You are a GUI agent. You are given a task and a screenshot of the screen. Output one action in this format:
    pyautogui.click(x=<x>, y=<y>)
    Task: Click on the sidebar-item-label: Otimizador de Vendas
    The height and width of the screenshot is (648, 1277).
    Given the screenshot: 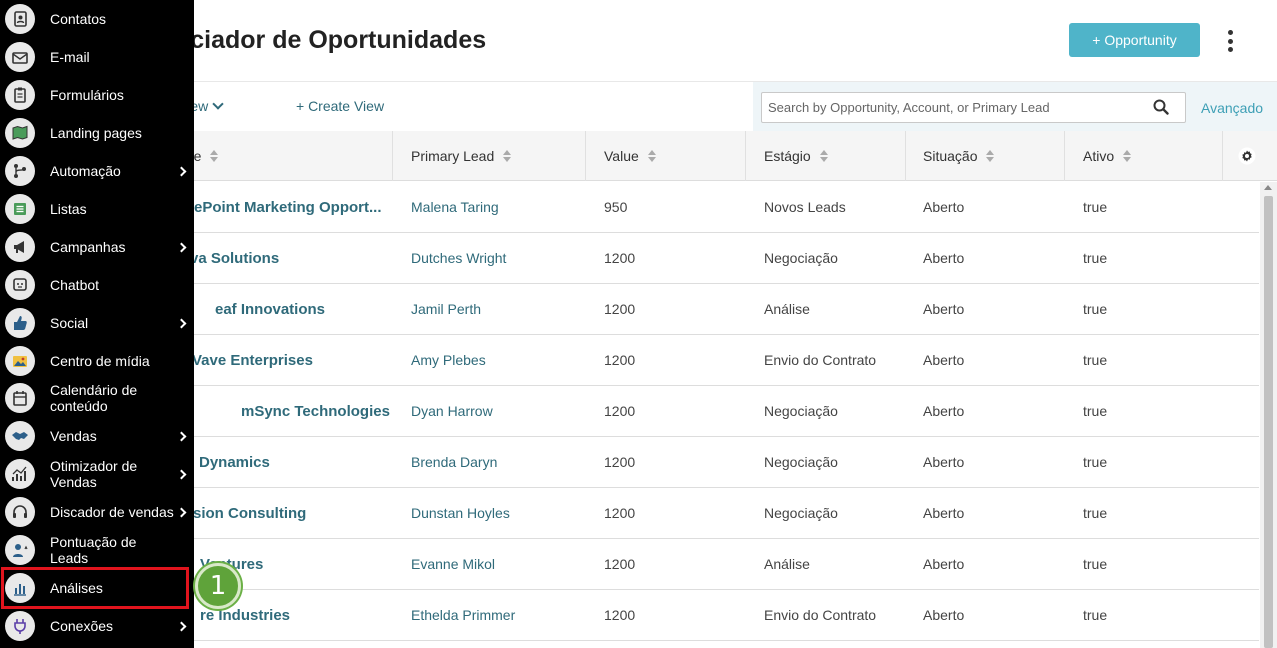 What is the action you would take?
    pyautogui.click(x=94, y=474)
    